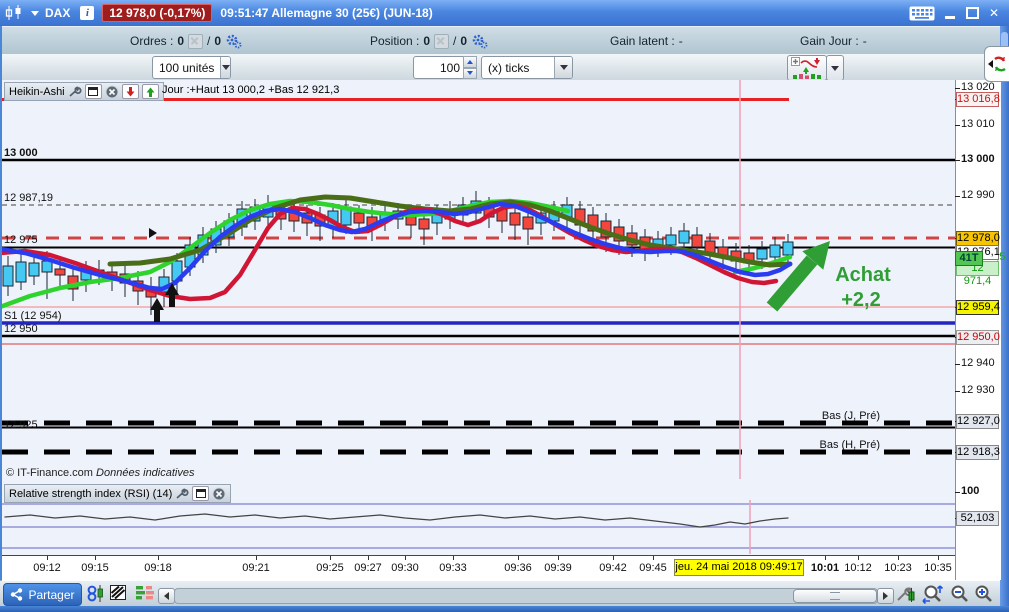 This screenshot has height=612, width=1009. Describe the element at coordinates (978, 421) in the screenshot. I see `price-axis-label: 12 927,0` at that location.